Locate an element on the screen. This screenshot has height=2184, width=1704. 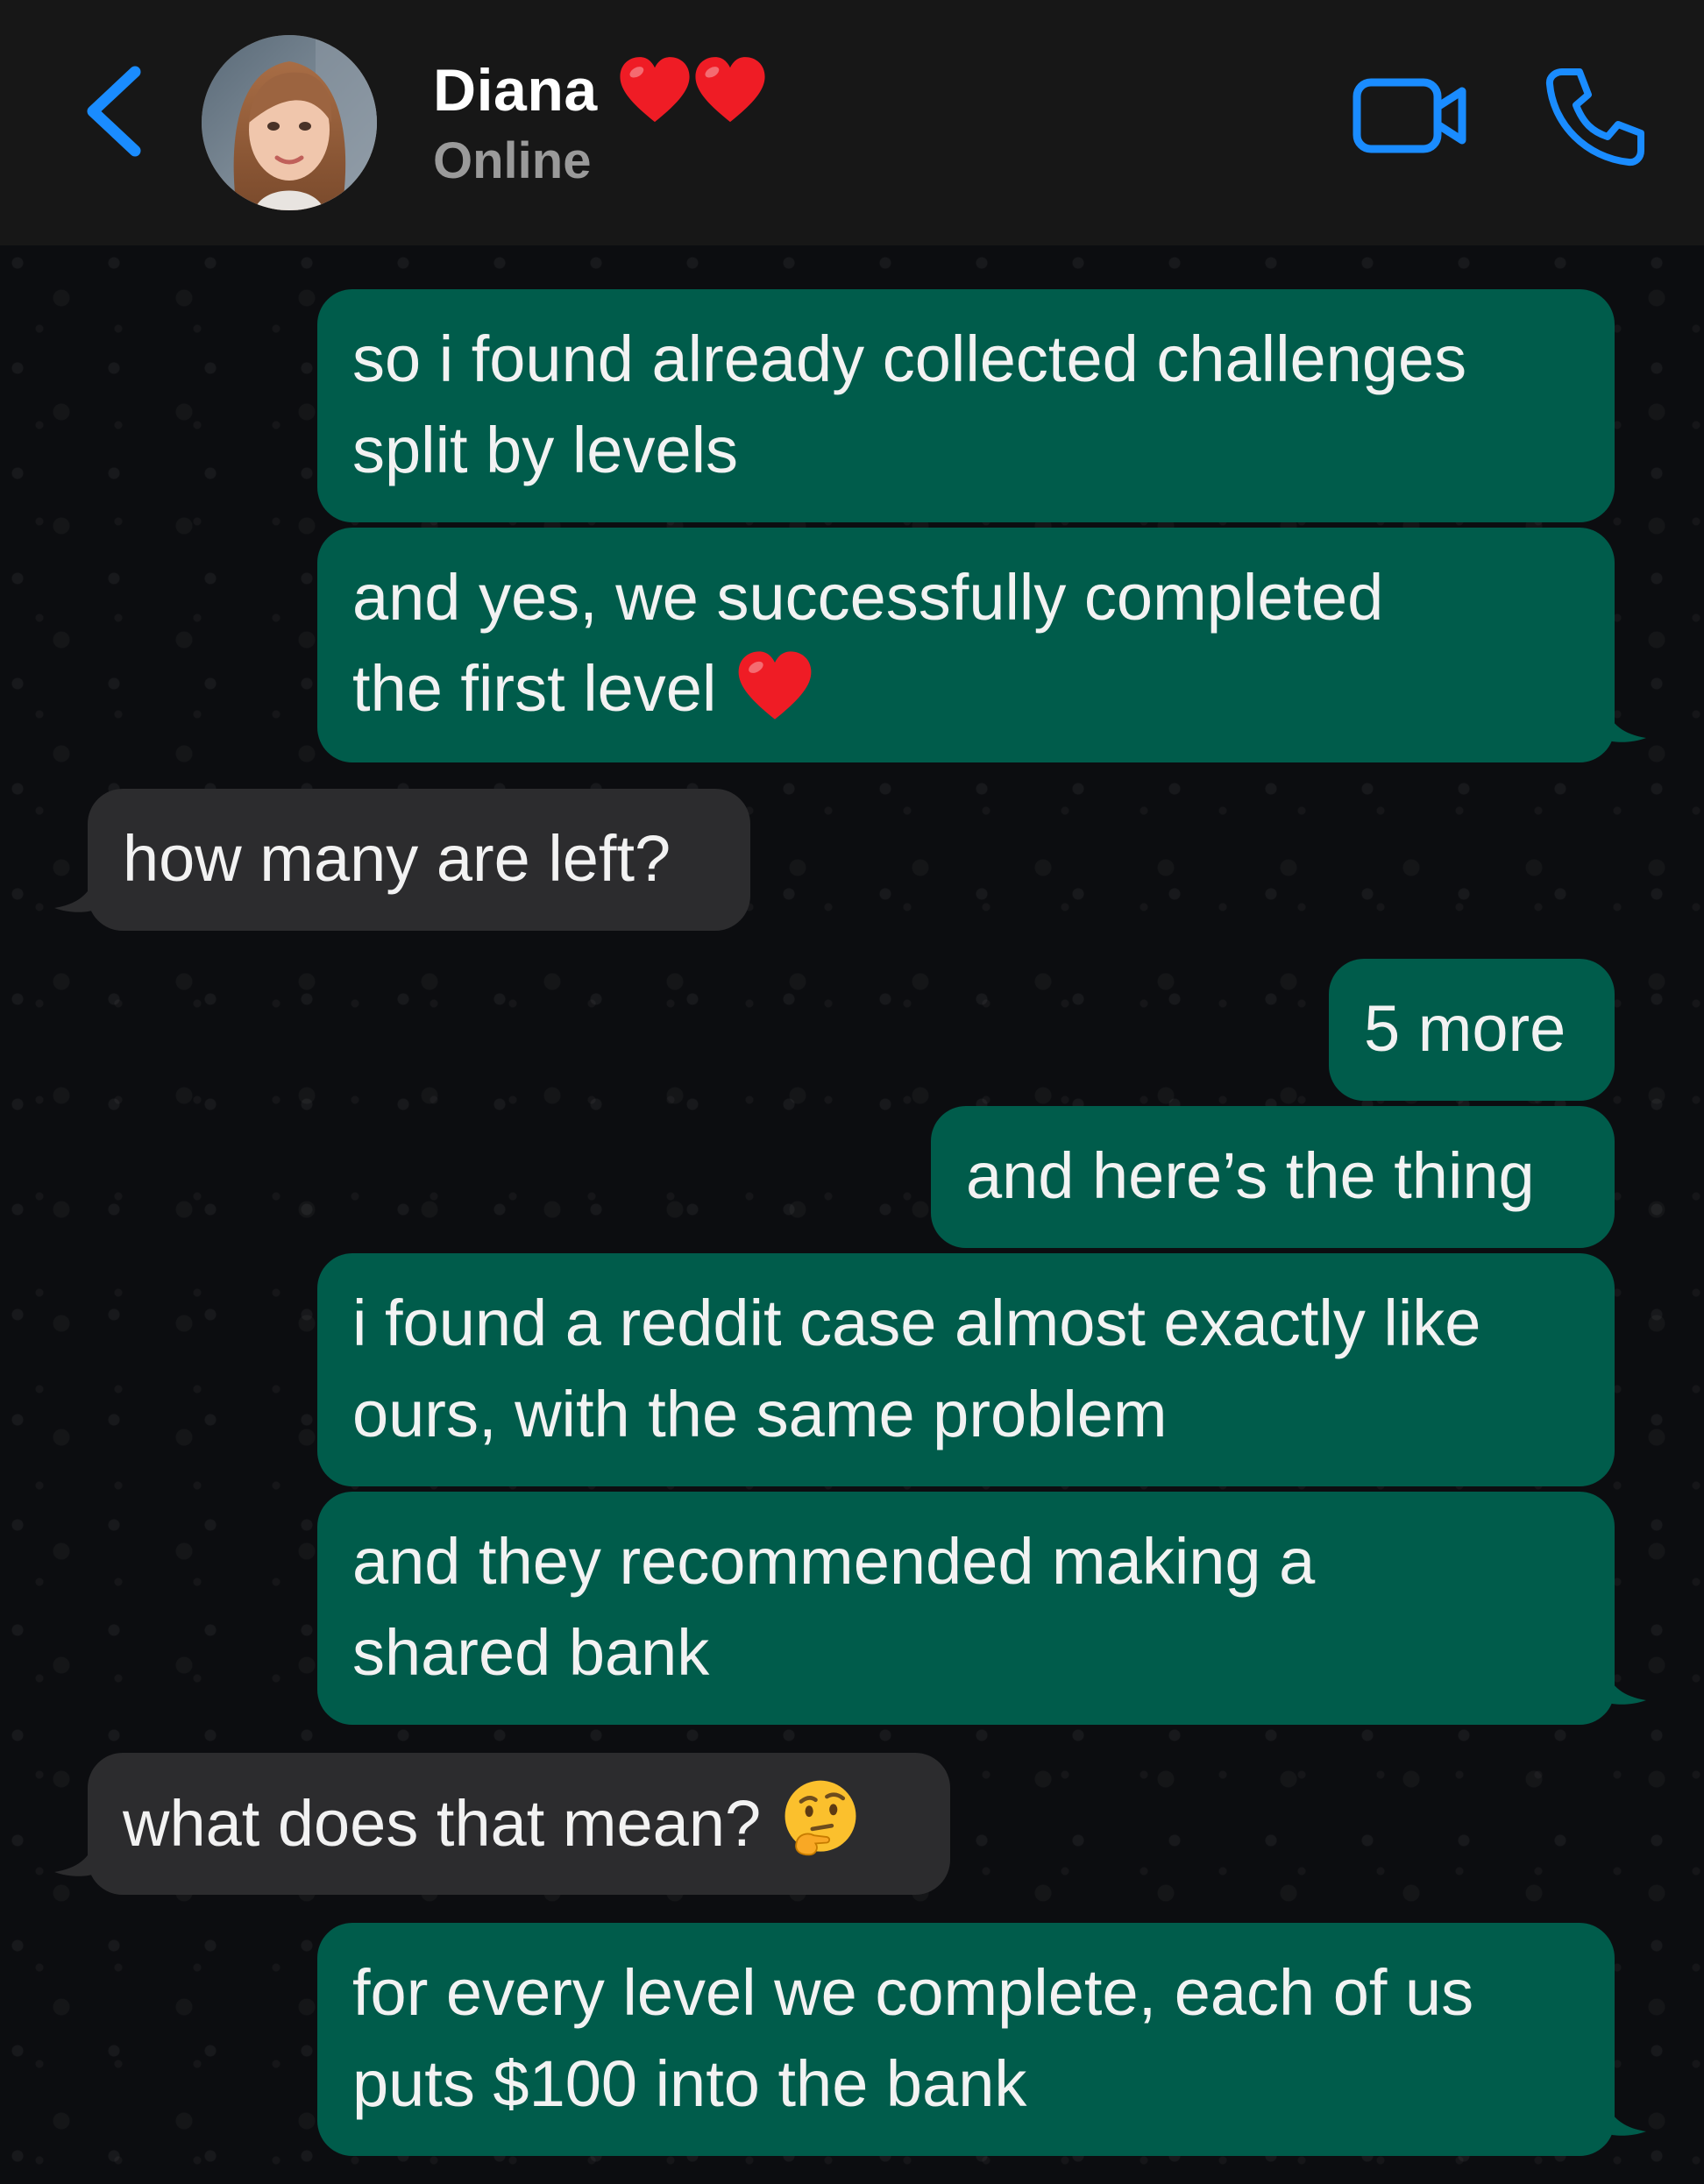
incoming-message: what does that mean? is located at coordinates (519, 1824).